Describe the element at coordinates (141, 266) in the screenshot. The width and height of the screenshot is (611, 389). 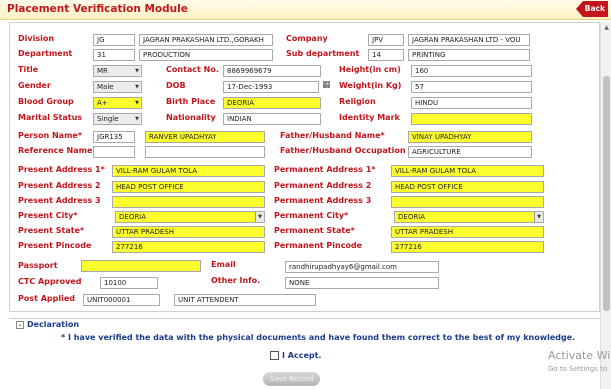
I see `passport-input` at that location.